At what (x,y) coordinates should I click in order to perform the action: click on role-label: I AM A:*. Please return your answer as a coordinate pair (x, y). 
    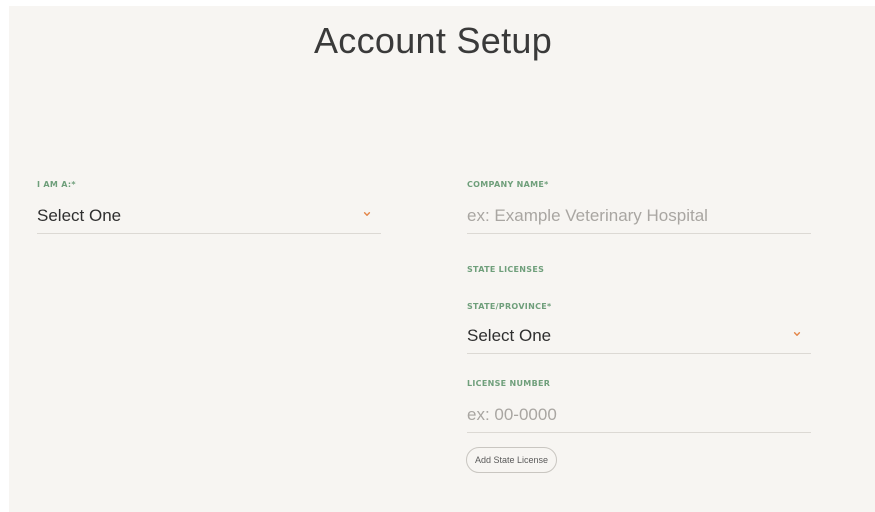
    Looking at the image, I should click on (56, 184).